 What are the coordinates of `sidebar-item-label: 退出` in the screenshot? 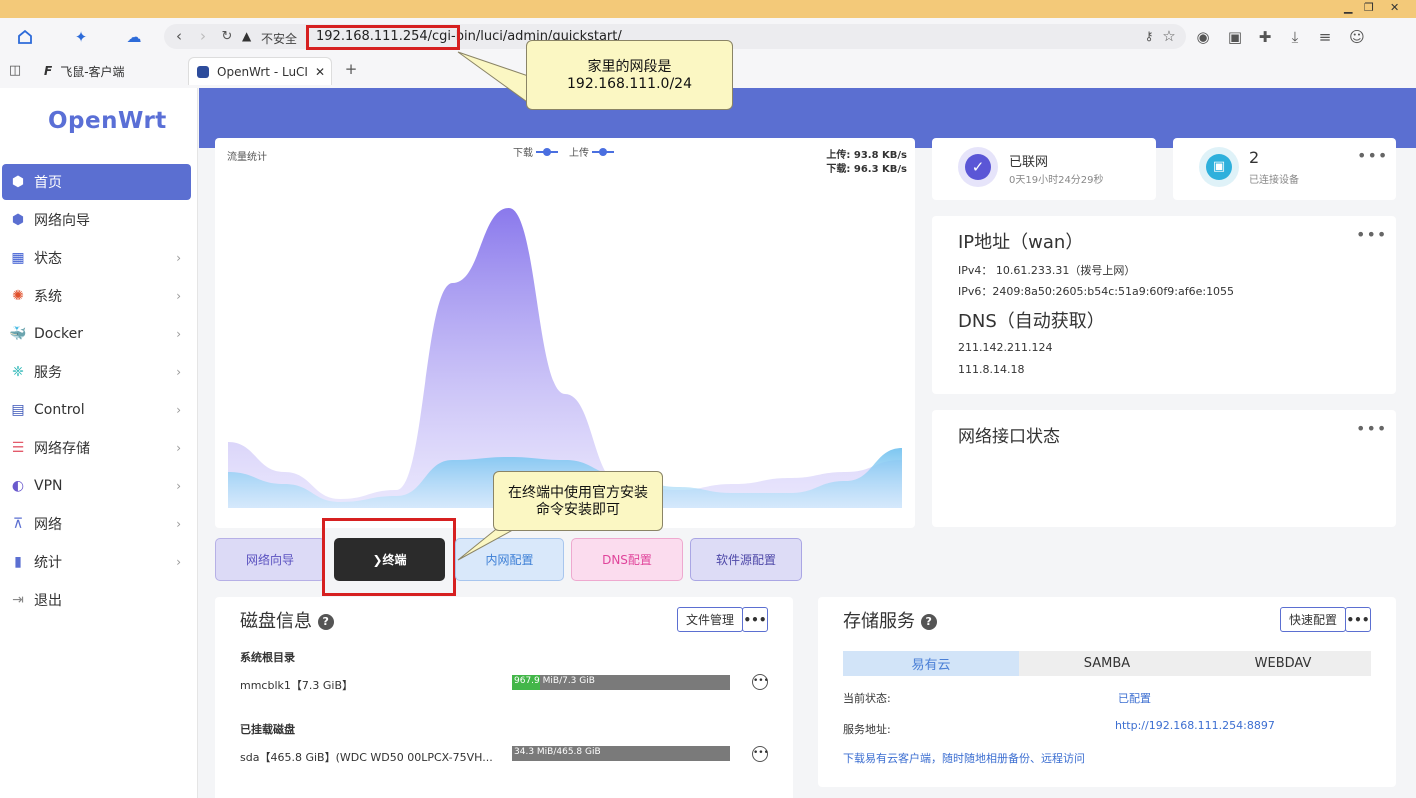 It's located at (48, 601).